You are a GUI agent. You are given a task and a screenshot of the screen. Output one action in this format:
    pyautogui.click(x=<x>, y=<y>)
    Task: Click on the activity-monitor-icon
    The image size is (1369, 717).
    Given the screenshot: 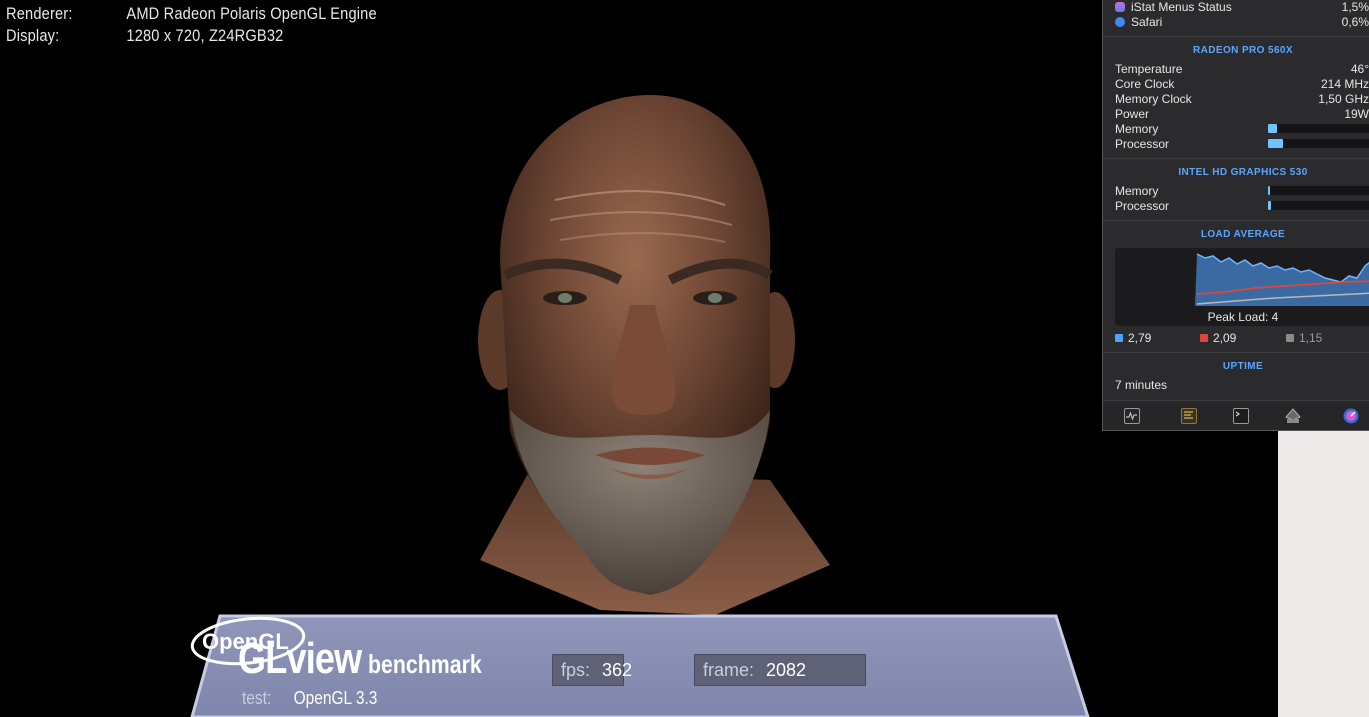 What is the action you would take?
    pyautogui.click(x=1132, y=416)
    